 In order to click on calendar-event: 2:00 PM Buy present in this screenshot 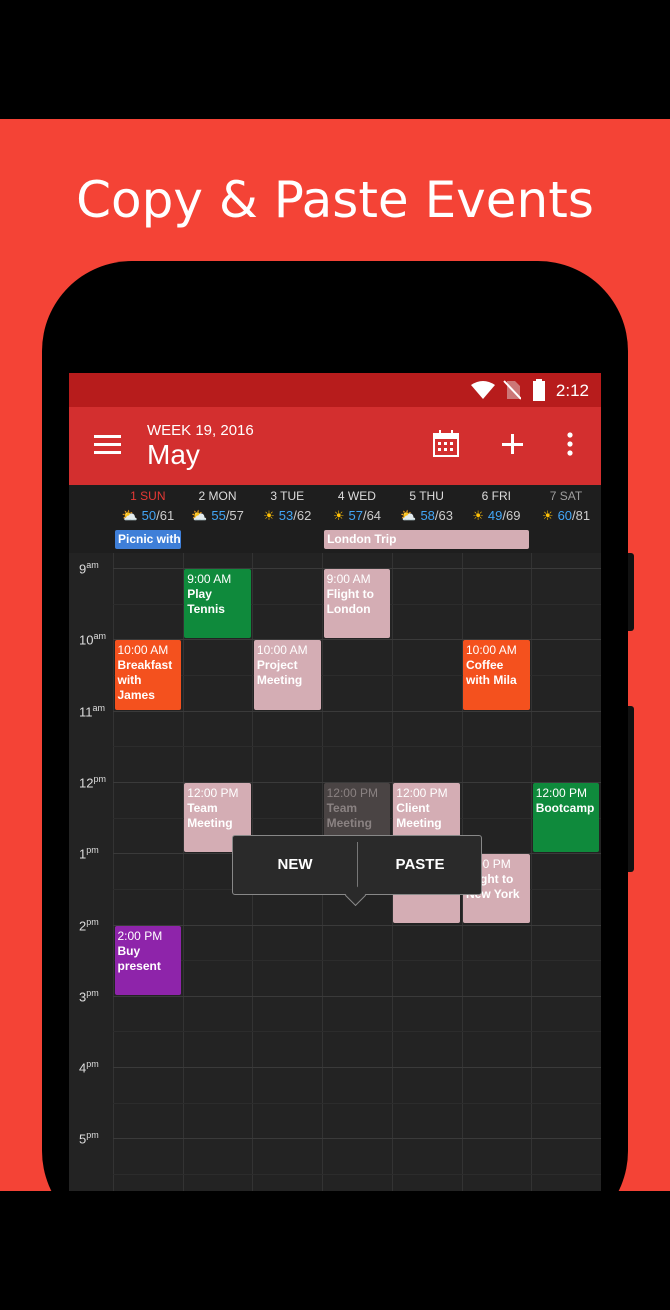, I will do `click(148, 960)`.